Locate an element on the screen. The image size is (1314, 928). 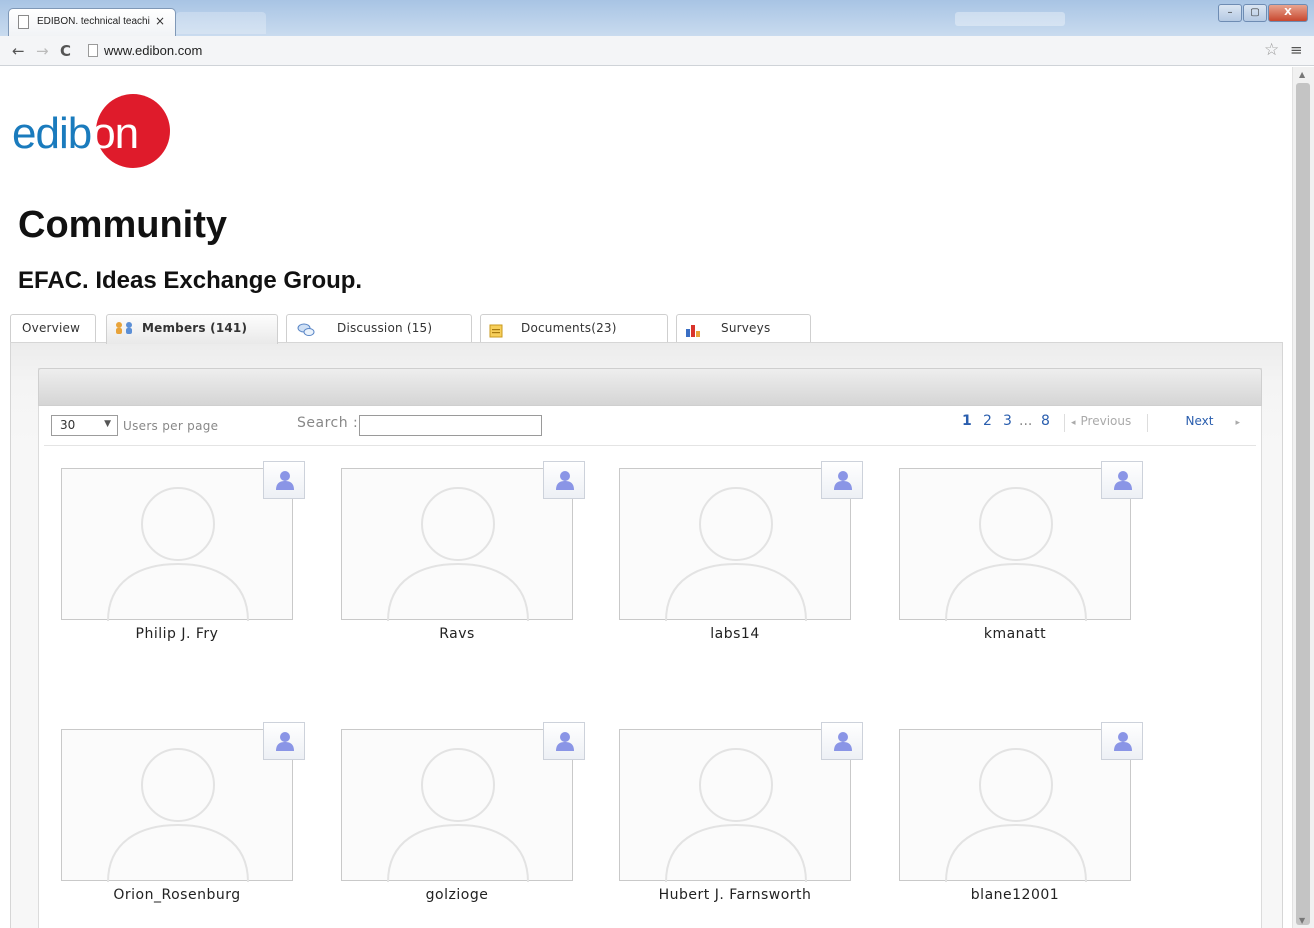
tab-label: Discussion (15) is located at coordinates (385, 328).